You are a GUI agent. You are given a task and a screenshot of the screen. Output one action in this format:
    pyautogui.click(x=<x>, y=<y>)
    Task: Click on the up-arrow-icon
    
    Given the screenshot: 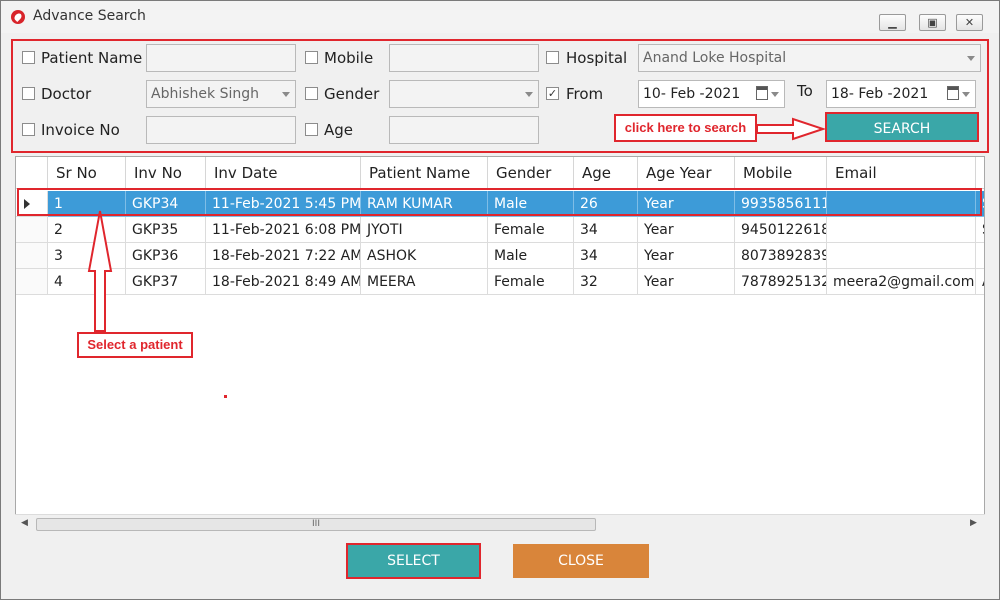 What is the action you would take?
    pyautogui.click(x=100, y=271)
    